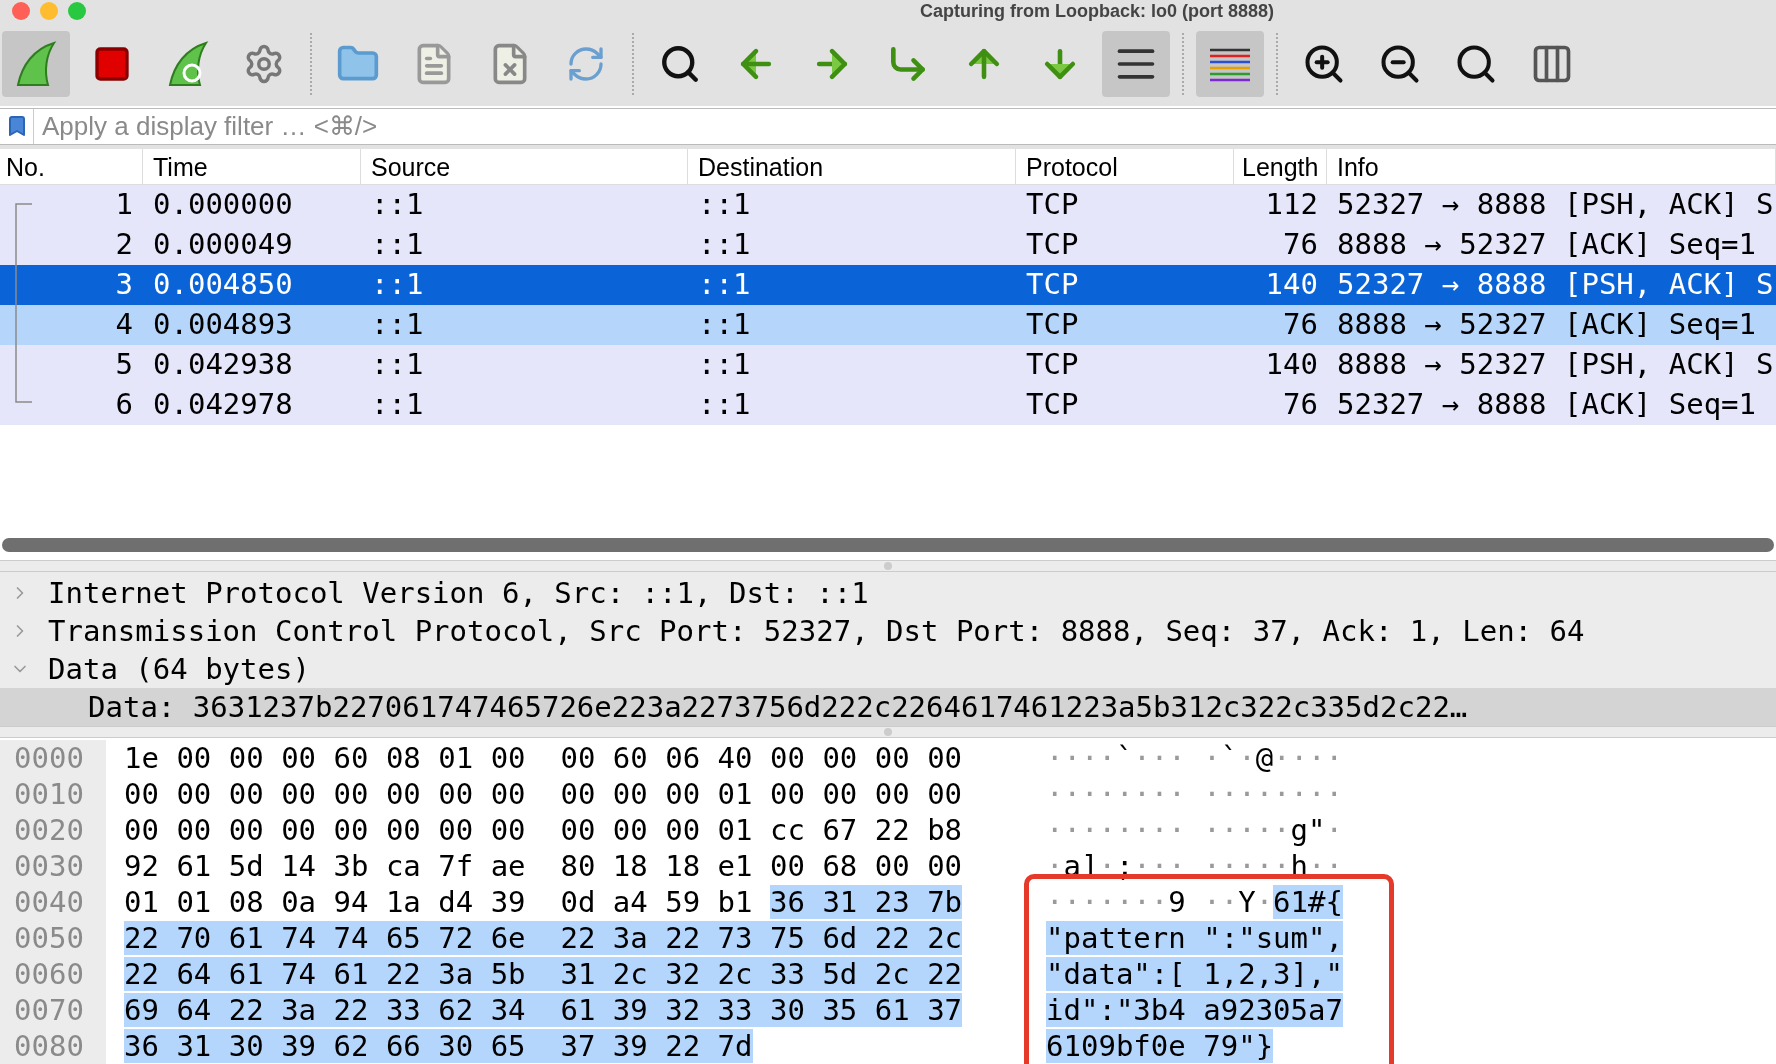  What do you see at coordinates (49, 1046) in the screenshot?
I see `offset-label: 0080` at bounding box center [49, 1046].